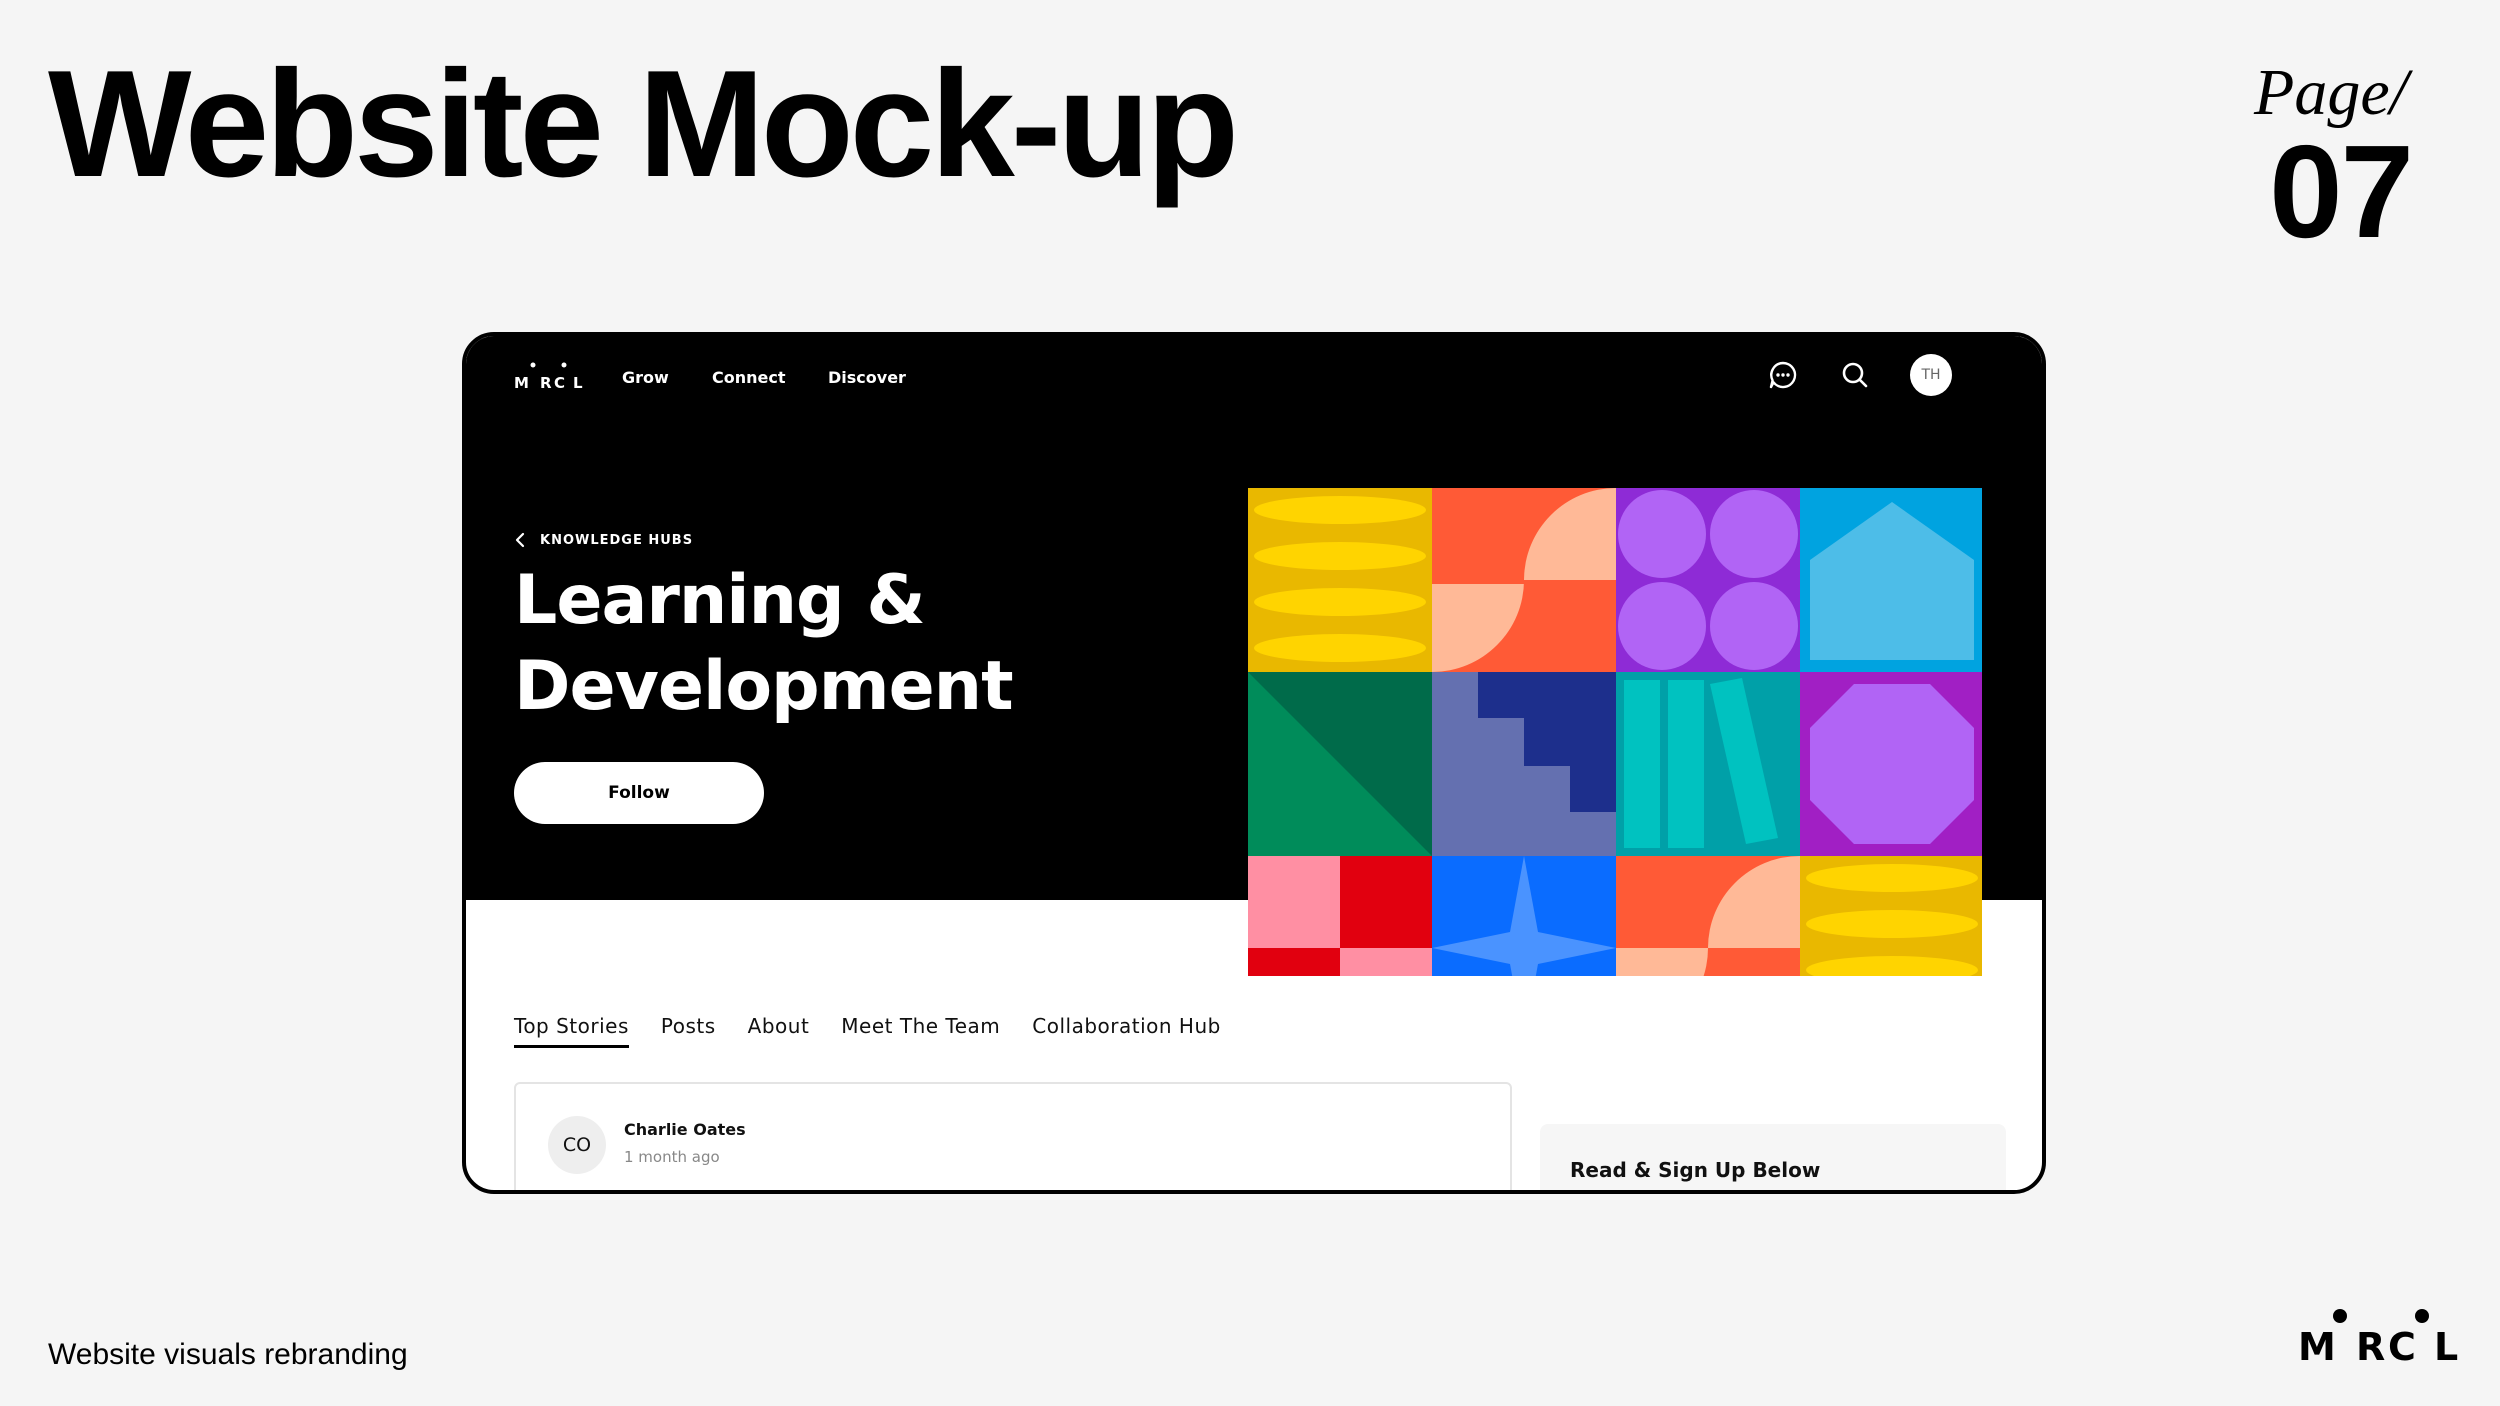 This screenshot has width=2500, height=1406. I want to click on chat-icon, so click(1783, 375).